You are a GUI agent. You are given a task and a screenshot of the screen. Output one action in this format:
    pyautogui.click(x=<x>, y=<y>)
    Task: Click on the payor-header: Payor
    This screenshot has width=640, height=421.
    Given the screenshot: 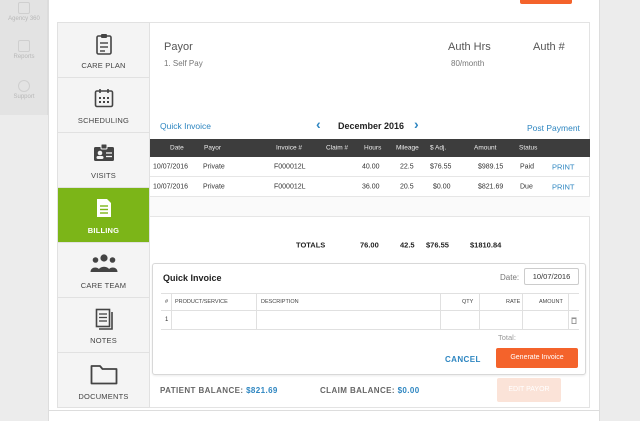 What is the action you would take?
    pyautogui.click(x=178, y=47)
    